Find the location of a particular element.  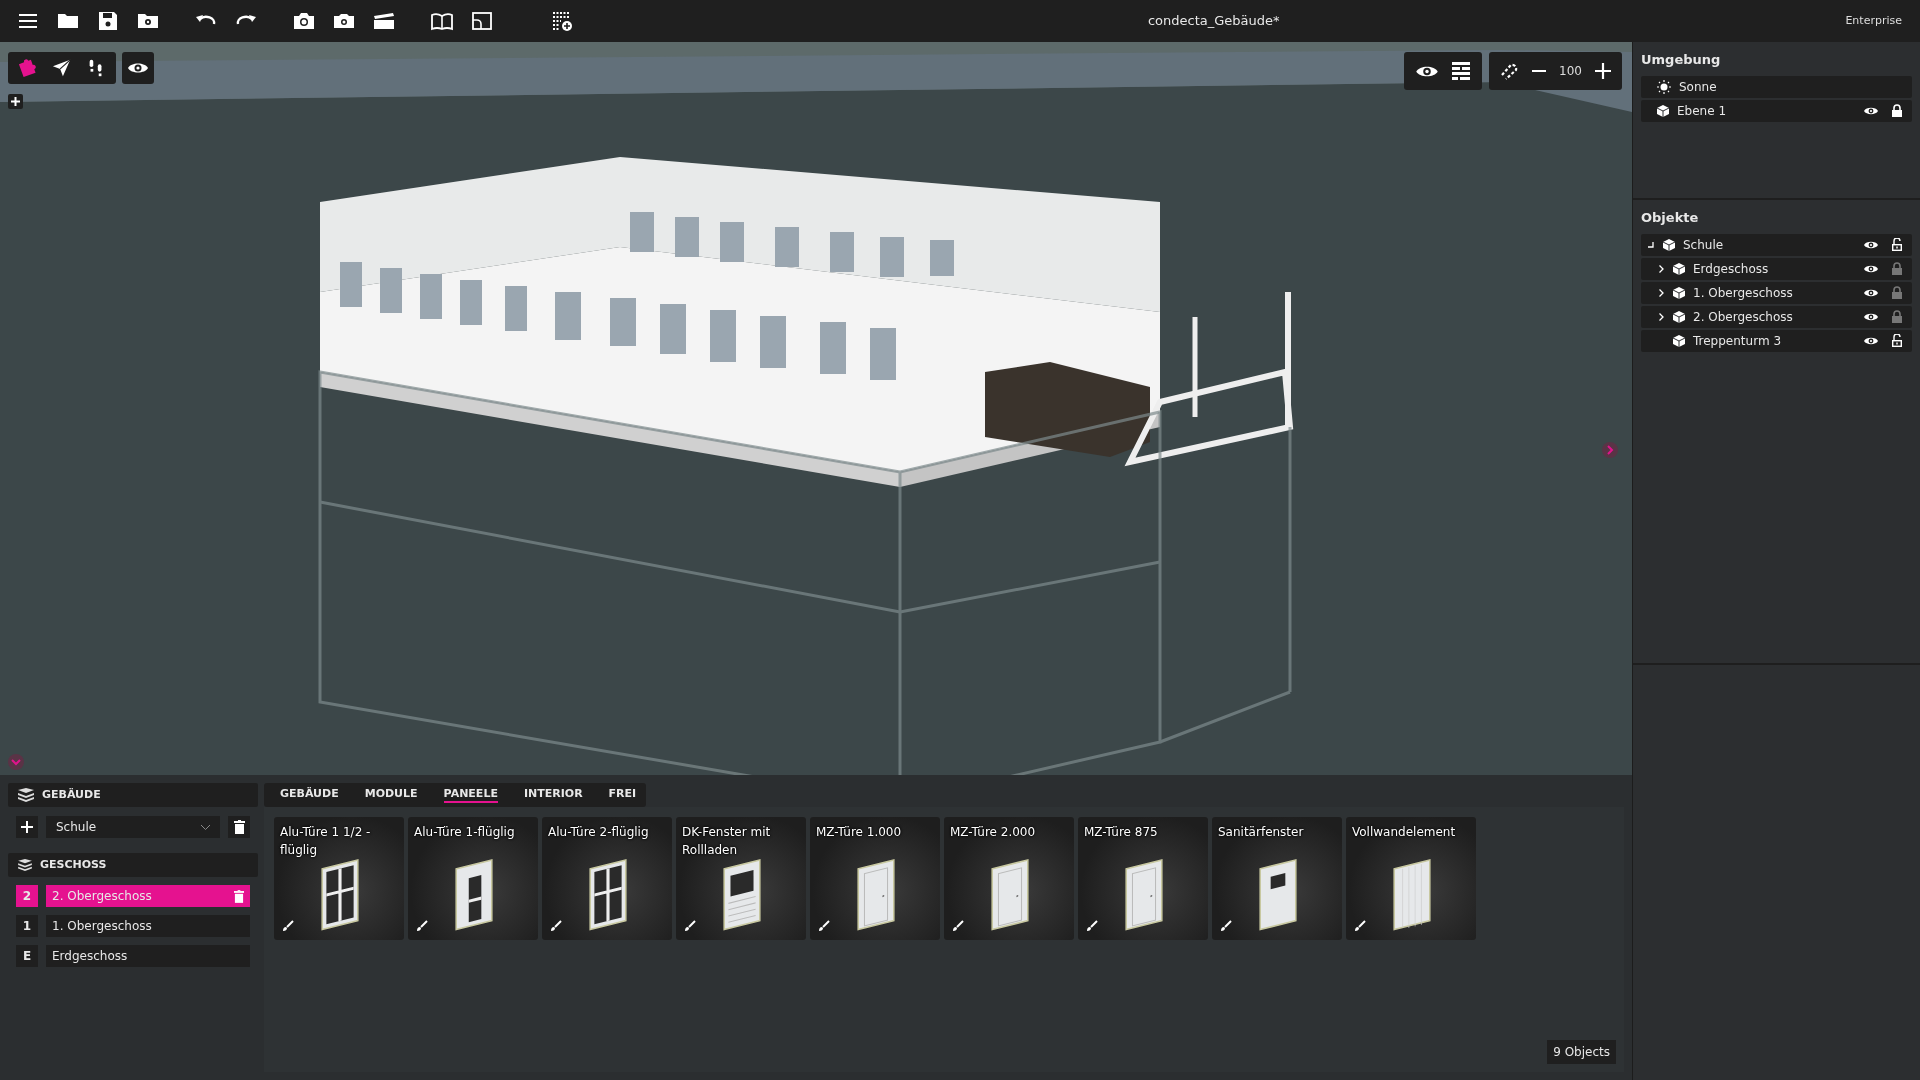

item-label: MZ-Türe 2.000 is located at coordinates (993, 832).